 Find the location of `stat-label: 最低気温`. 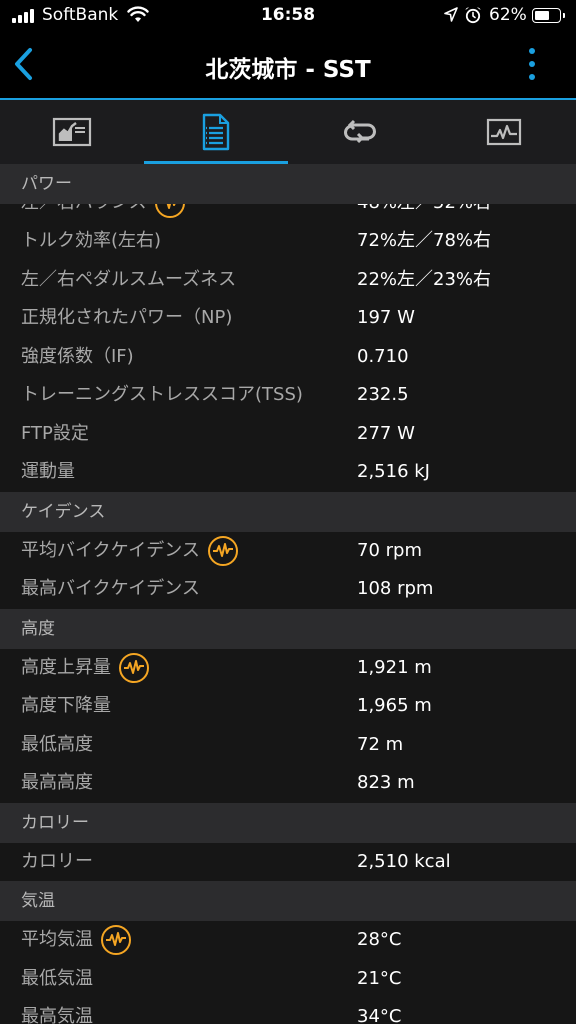

stat-label: 最低気温 is located at coordinates (57, 978).